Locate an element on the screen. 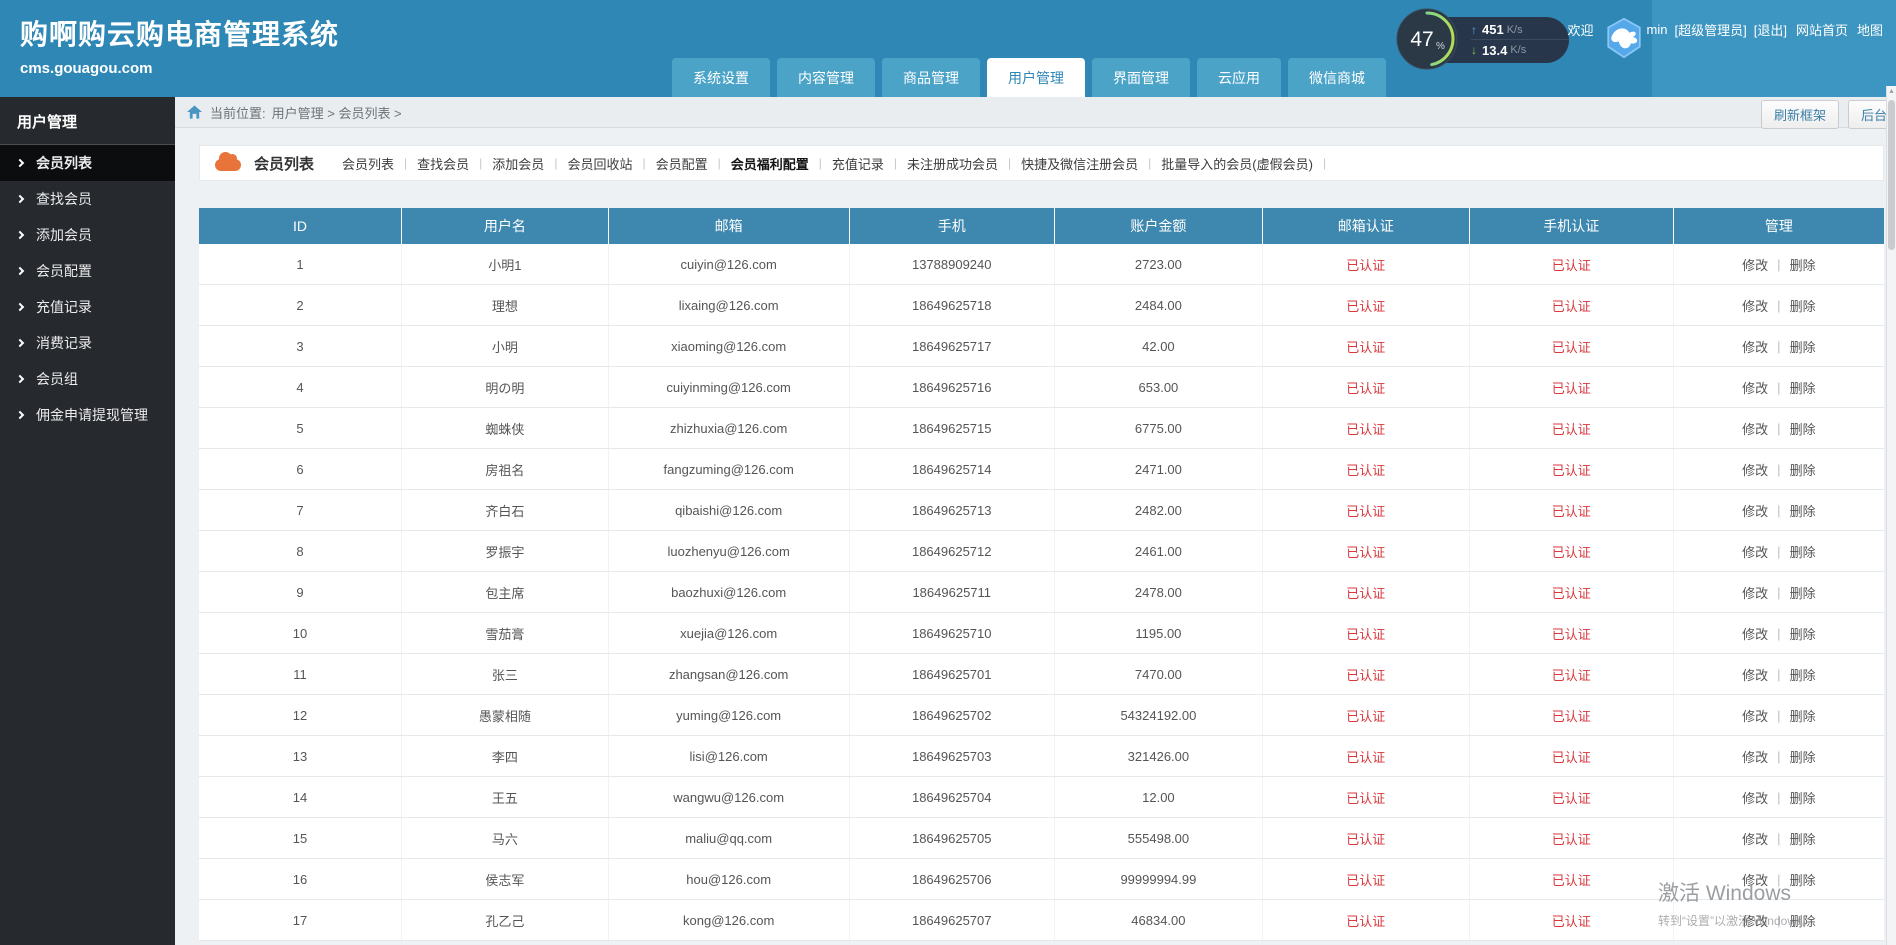 The image size is (1896, 945). subnav-link: 快捷及微信注册会员 is located at coordinates (1079, 163).